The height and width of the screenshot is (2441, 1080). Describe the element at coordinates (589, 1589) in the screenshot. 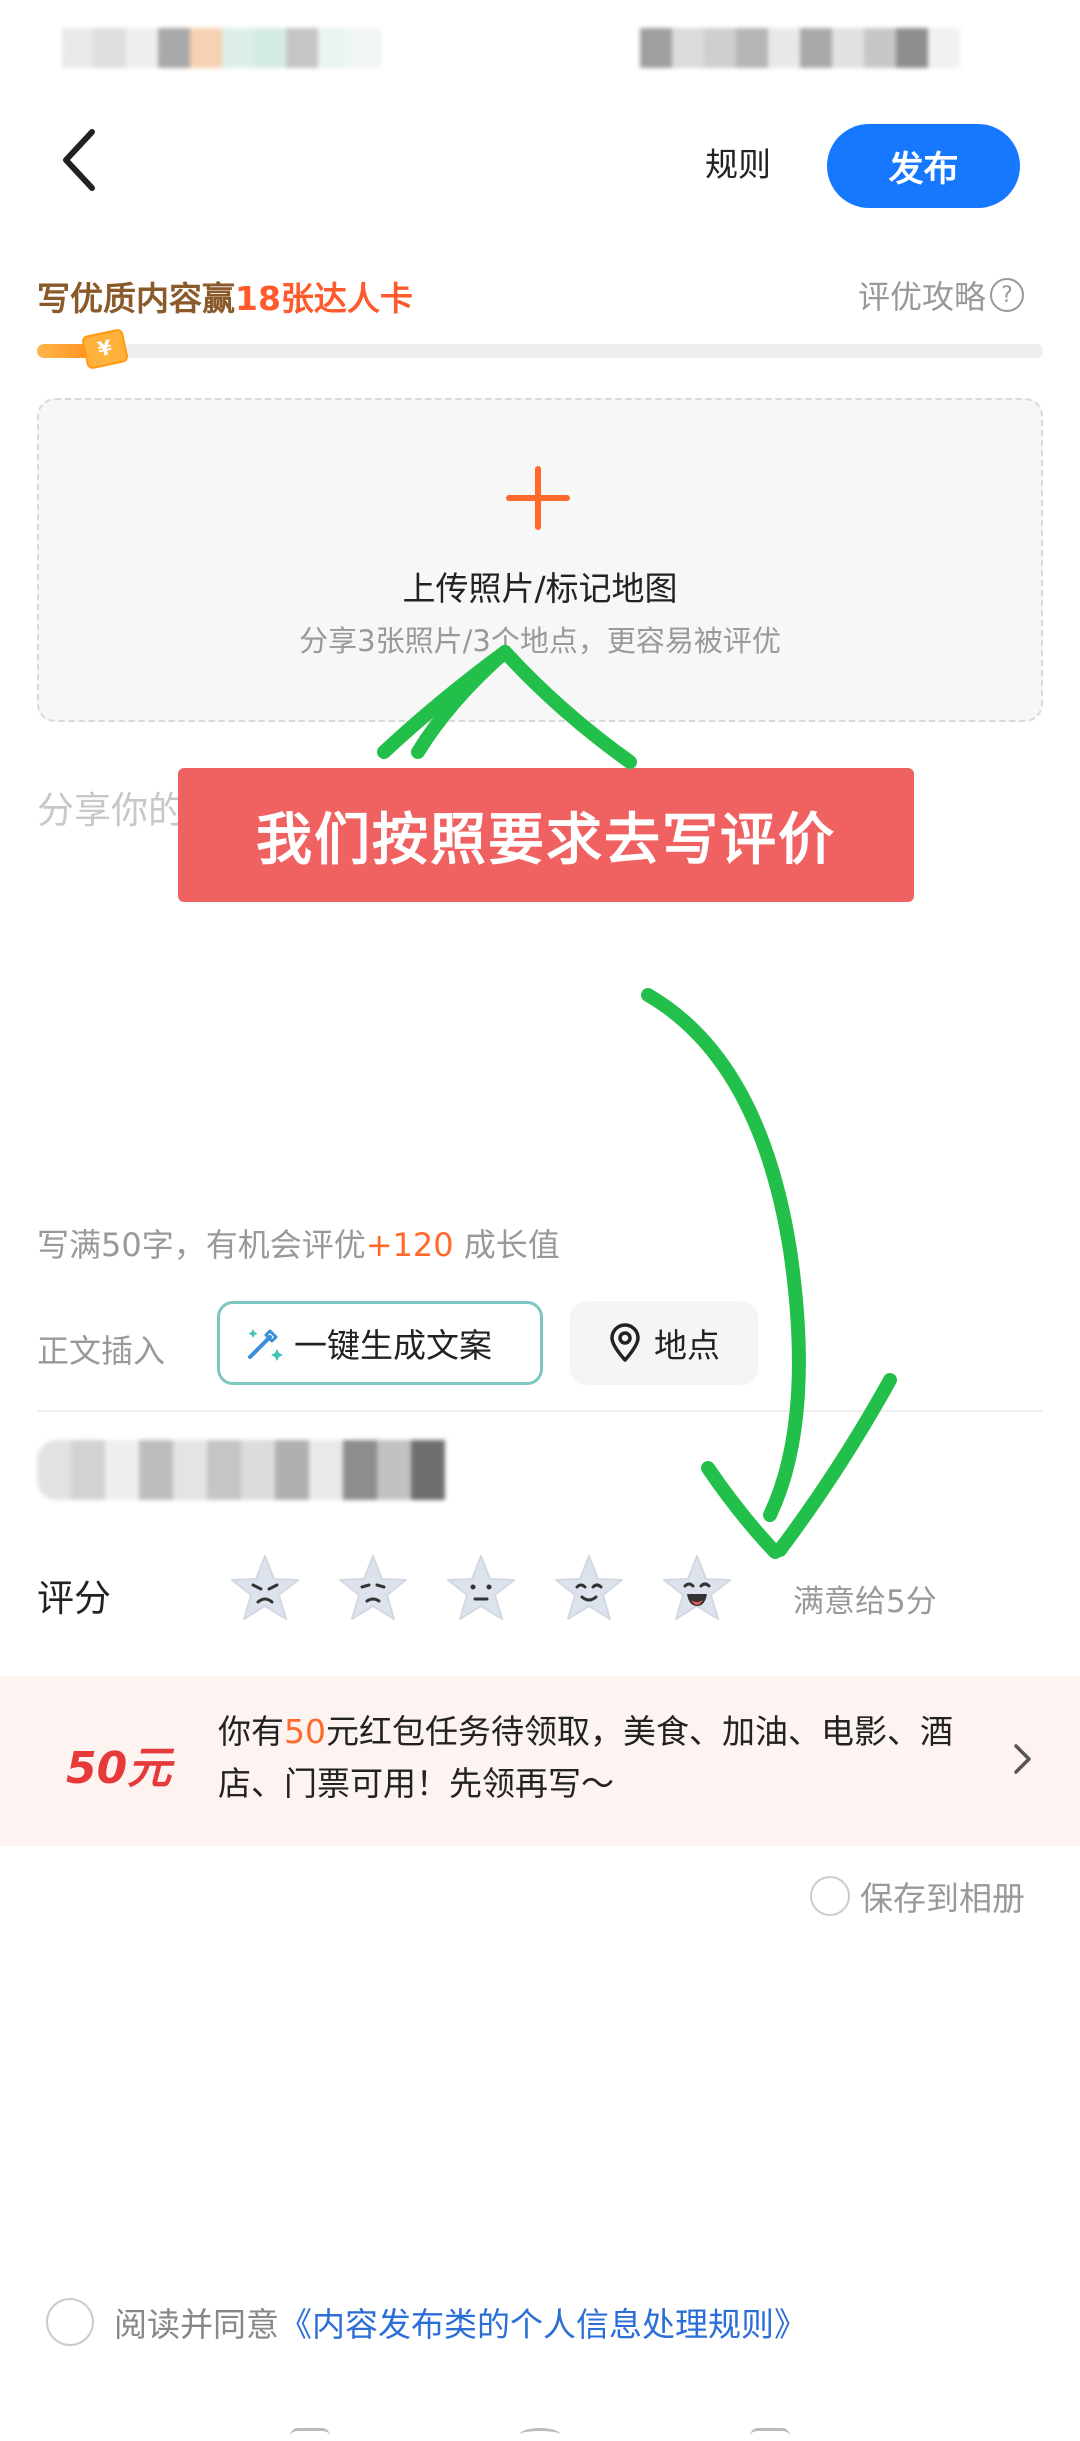

I see `star-4-smile` at that location.